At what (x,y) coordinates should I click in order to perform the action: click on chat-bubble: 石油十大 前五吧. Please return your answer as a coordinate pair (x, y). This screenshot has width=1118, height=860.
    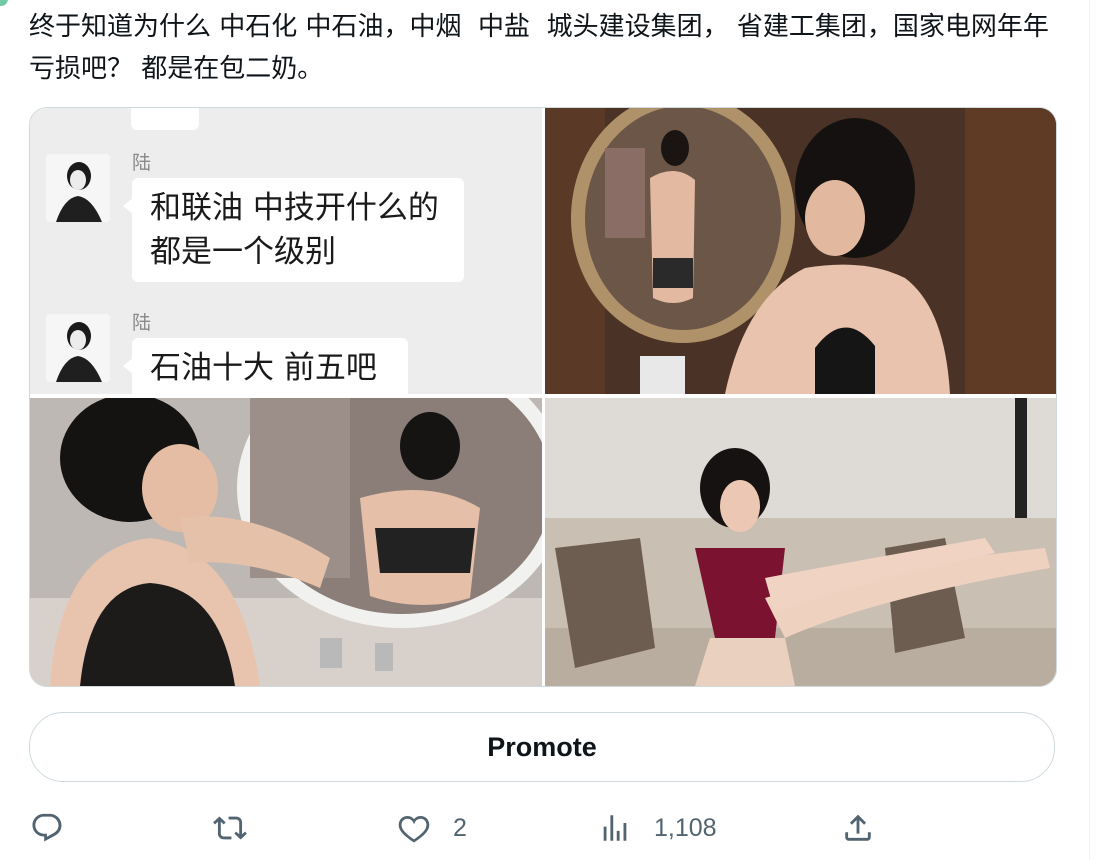
    Looking at the image, I should click on (265, 366).